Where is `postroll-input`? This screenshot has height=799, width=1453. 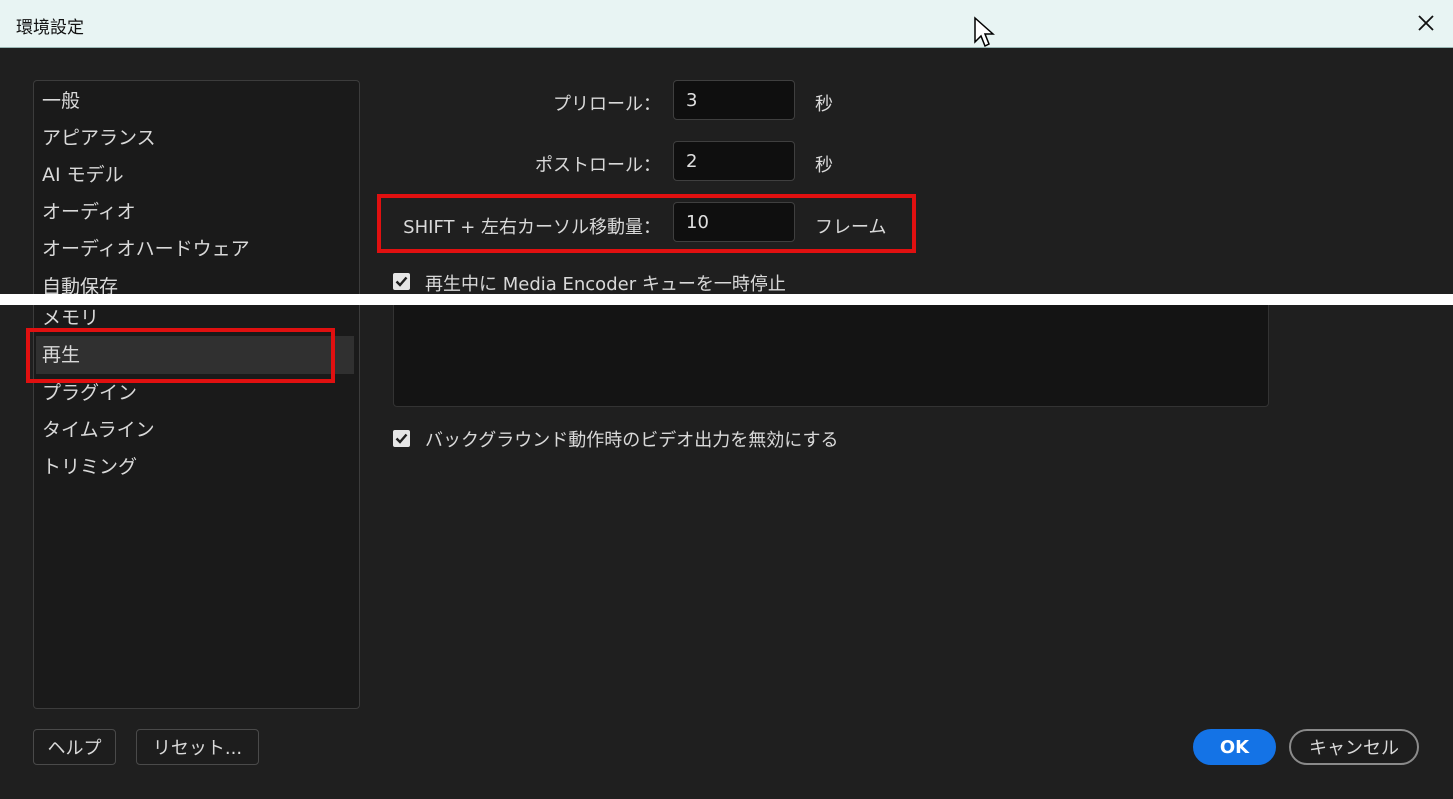 postroll-input is located at coordinates (734, 161).